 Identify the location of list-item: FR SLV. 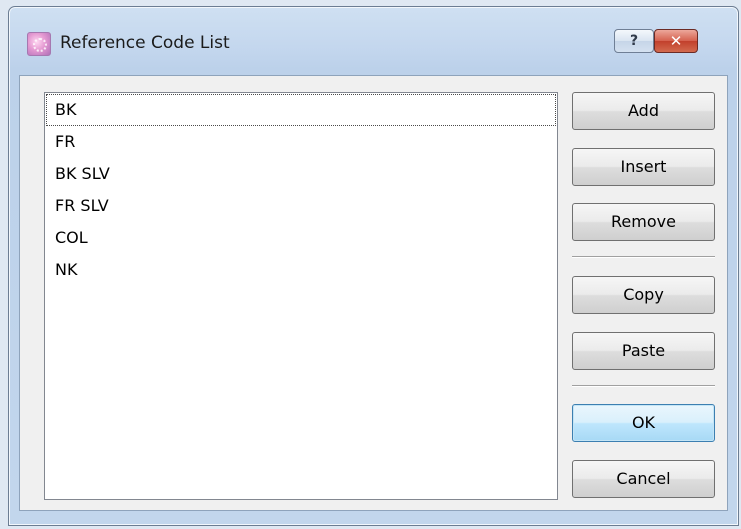
(301, 206).